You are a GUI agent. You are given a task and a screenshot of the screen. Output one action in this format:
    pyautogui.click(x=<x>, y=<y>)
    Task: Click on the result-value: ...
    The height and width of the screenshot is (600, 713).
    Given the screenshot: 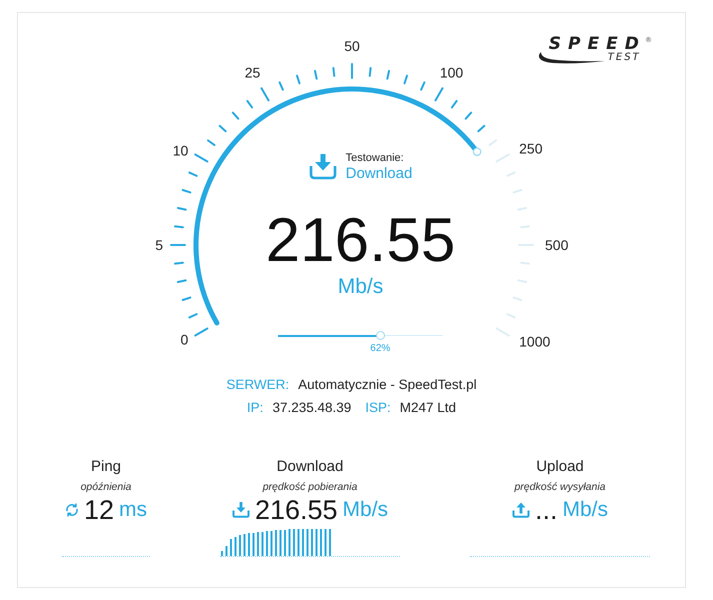 What is the action you would take?
    pyautogui.click(x=546, y=510)
    